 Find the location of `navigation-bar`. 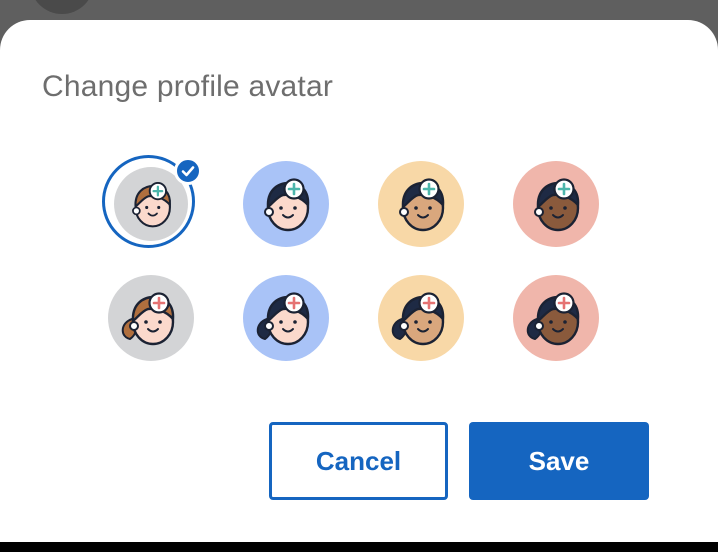

navigation-bar is located at coordinates (359, 547).